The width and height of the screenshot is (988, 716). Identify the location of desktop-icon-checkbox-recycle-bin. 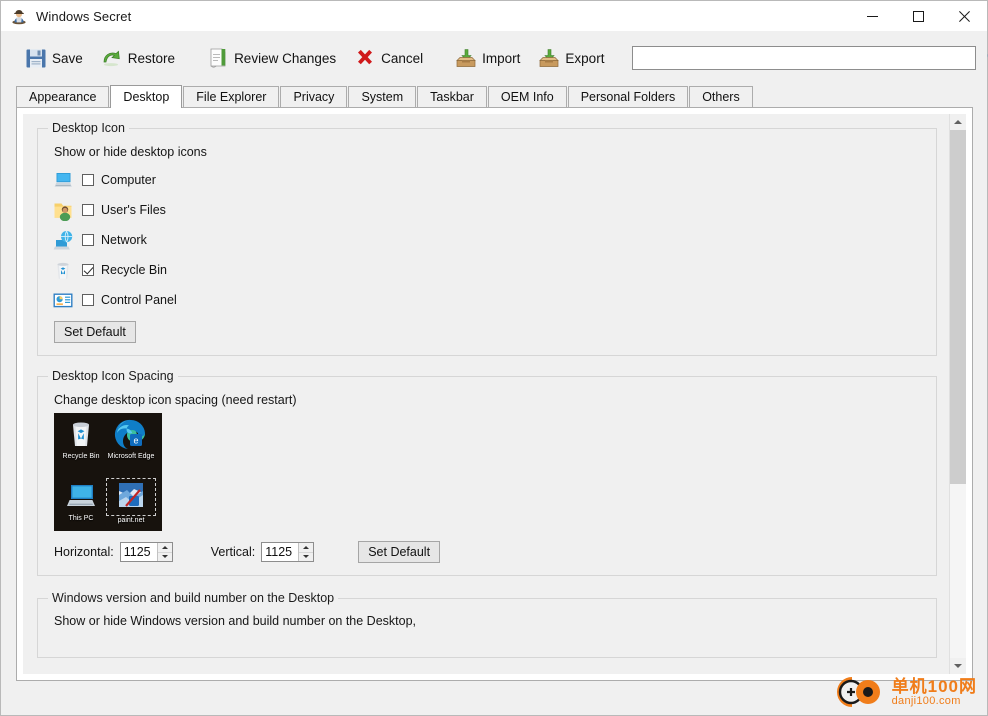
(88, 270).